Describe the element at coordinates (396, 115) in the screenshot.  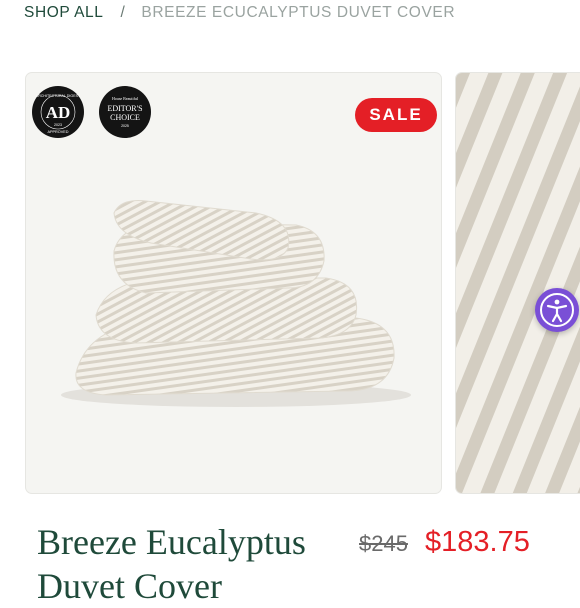
I see `sale-badge: SALE` at that location.